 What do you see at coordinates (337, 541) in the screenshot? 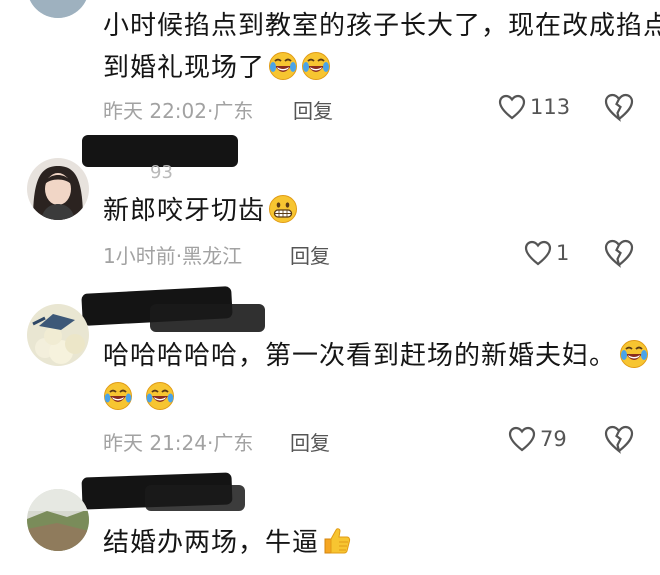
I see `thumbs-up-emoji-icon` at bounding box center [337, 541].